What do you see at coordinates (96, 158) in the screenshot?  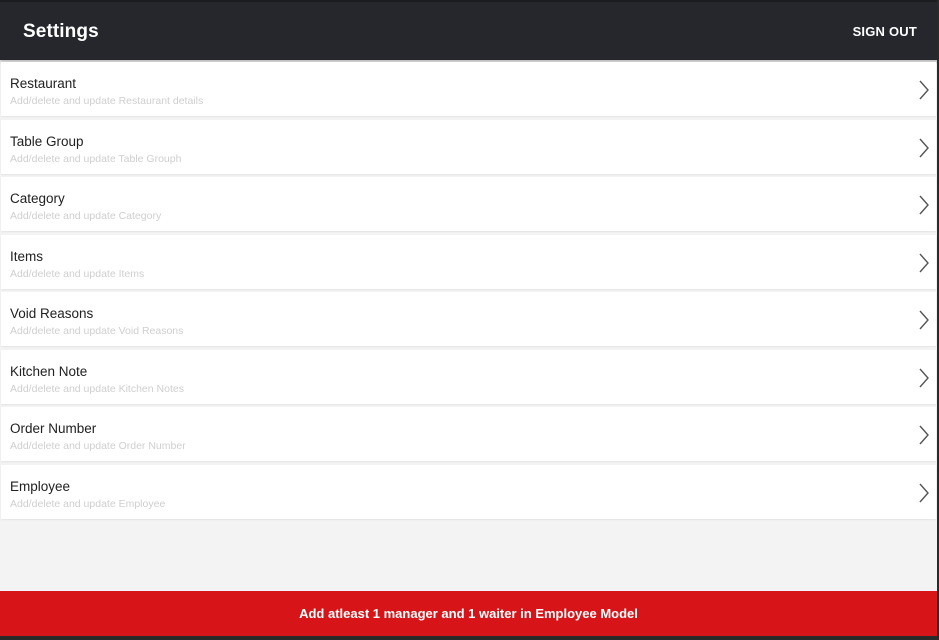 I see `settings-item-subtitle: Add/delete and update Table Grouph` at bounding box center [96, 158].